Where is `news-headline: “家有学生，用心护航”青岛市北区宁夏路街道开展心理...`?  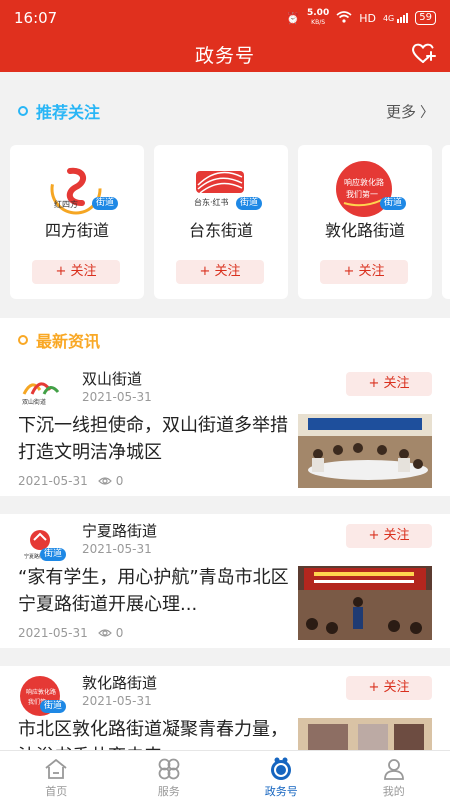
news-headline: “家有学生，用心护航”青岛市北区宁夏路街道开展心理... is located at coordinates (153, 591).